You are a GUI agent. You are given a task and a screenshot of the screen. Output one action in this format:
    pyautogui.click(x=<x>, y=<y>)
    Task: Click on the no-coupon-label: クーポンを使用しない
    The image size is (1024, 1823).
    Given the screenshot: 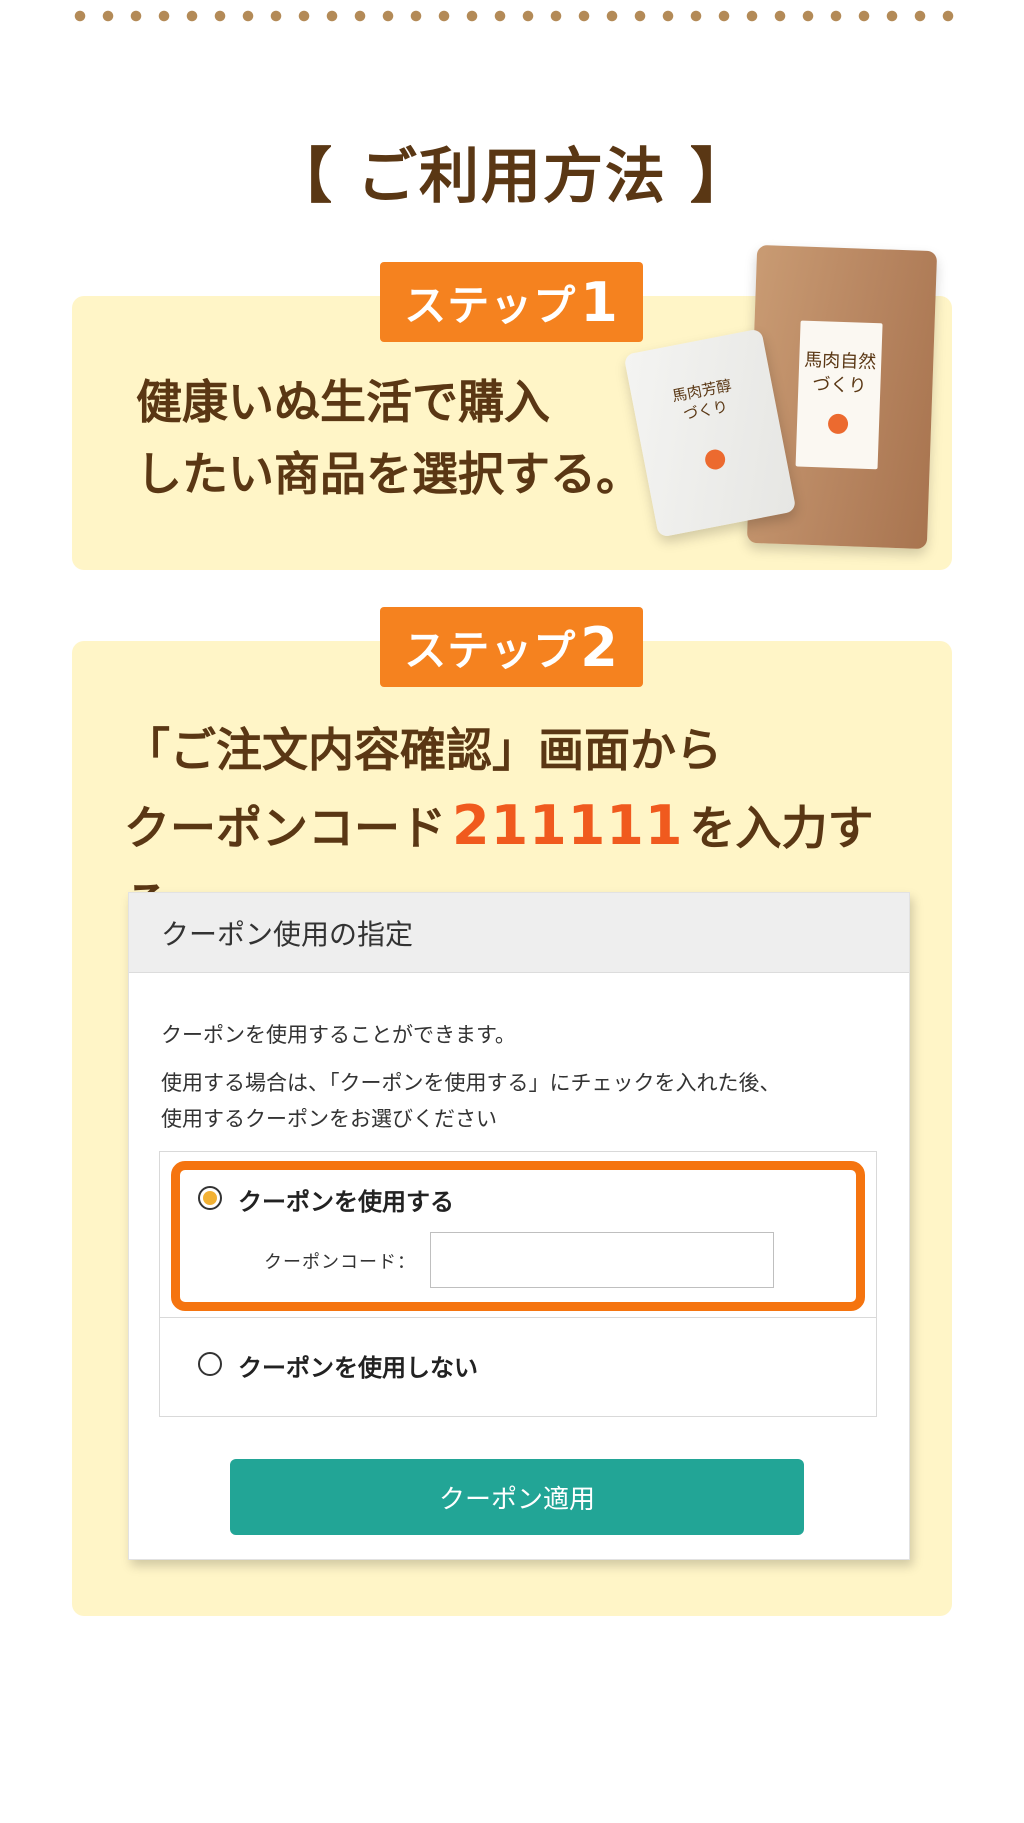 What is the action you would take?
    pyautogui.click(x=358, y=1365)
    